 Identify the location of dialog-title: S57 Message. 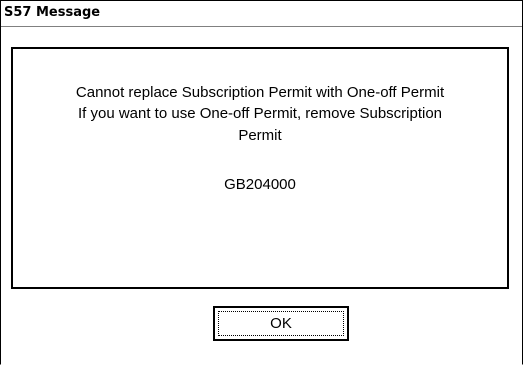
(52, 12).